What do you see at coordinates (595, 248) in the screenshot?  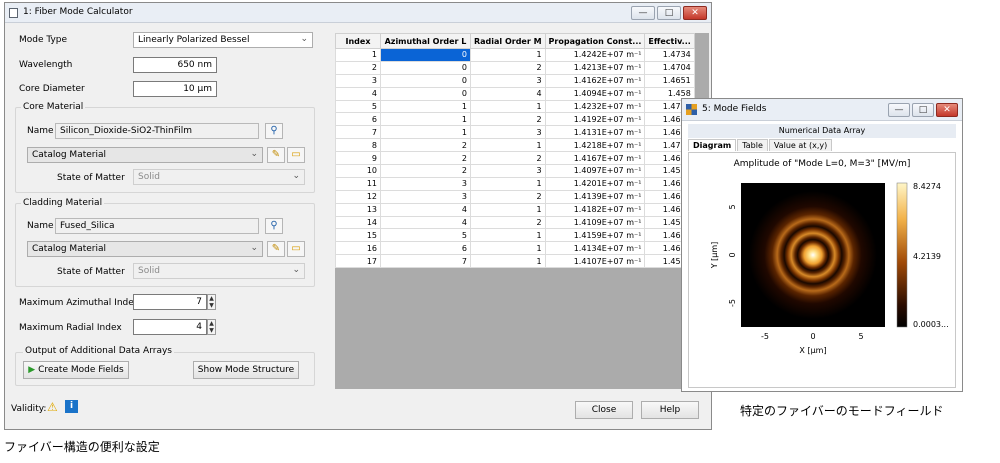 I see `table-cell: 1.4134E+07 m⁻¹` at bounding box center [595, 248].